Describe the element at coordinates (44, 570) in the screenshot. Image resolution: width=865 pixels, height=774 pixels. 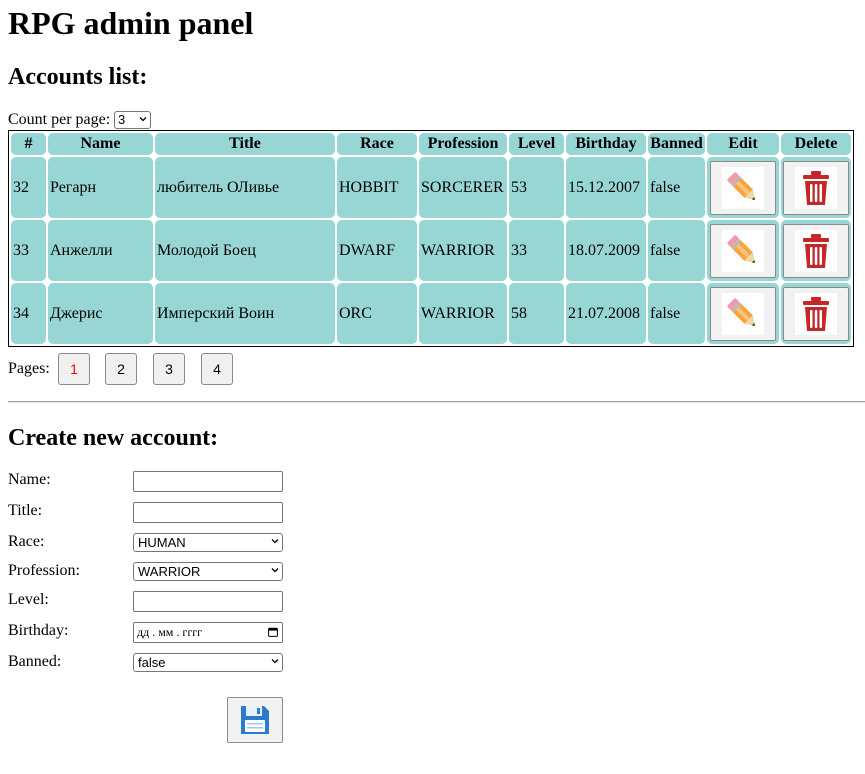
I see `profession-label: Profession:` at that location.